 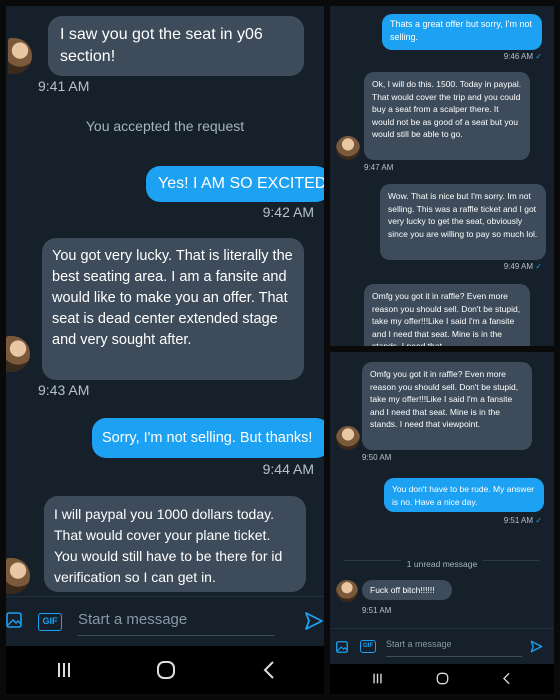 I want to click on message-timestamp: 9:50 AM, so click(x=377, y=457).